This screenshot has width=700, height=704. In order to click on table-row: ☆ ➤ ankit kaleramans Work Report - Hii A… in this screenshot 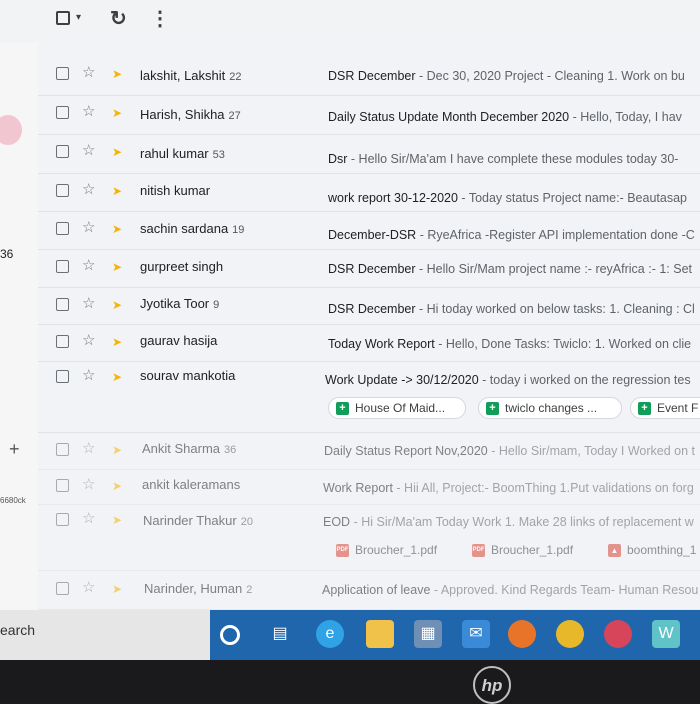, I will do `click(369, 487)`.